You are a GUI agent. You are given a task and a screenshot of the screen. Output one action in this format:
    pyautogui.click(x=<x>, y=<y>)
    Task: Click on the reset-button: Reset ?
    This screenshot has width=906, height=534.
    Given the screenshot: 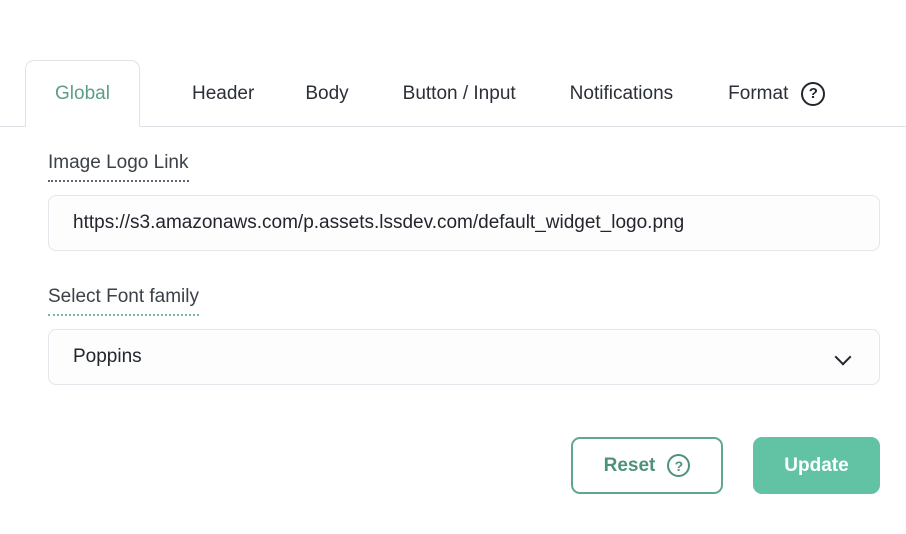 What is the action you would take?
    pyautogui.click(x=647, y=465)
    